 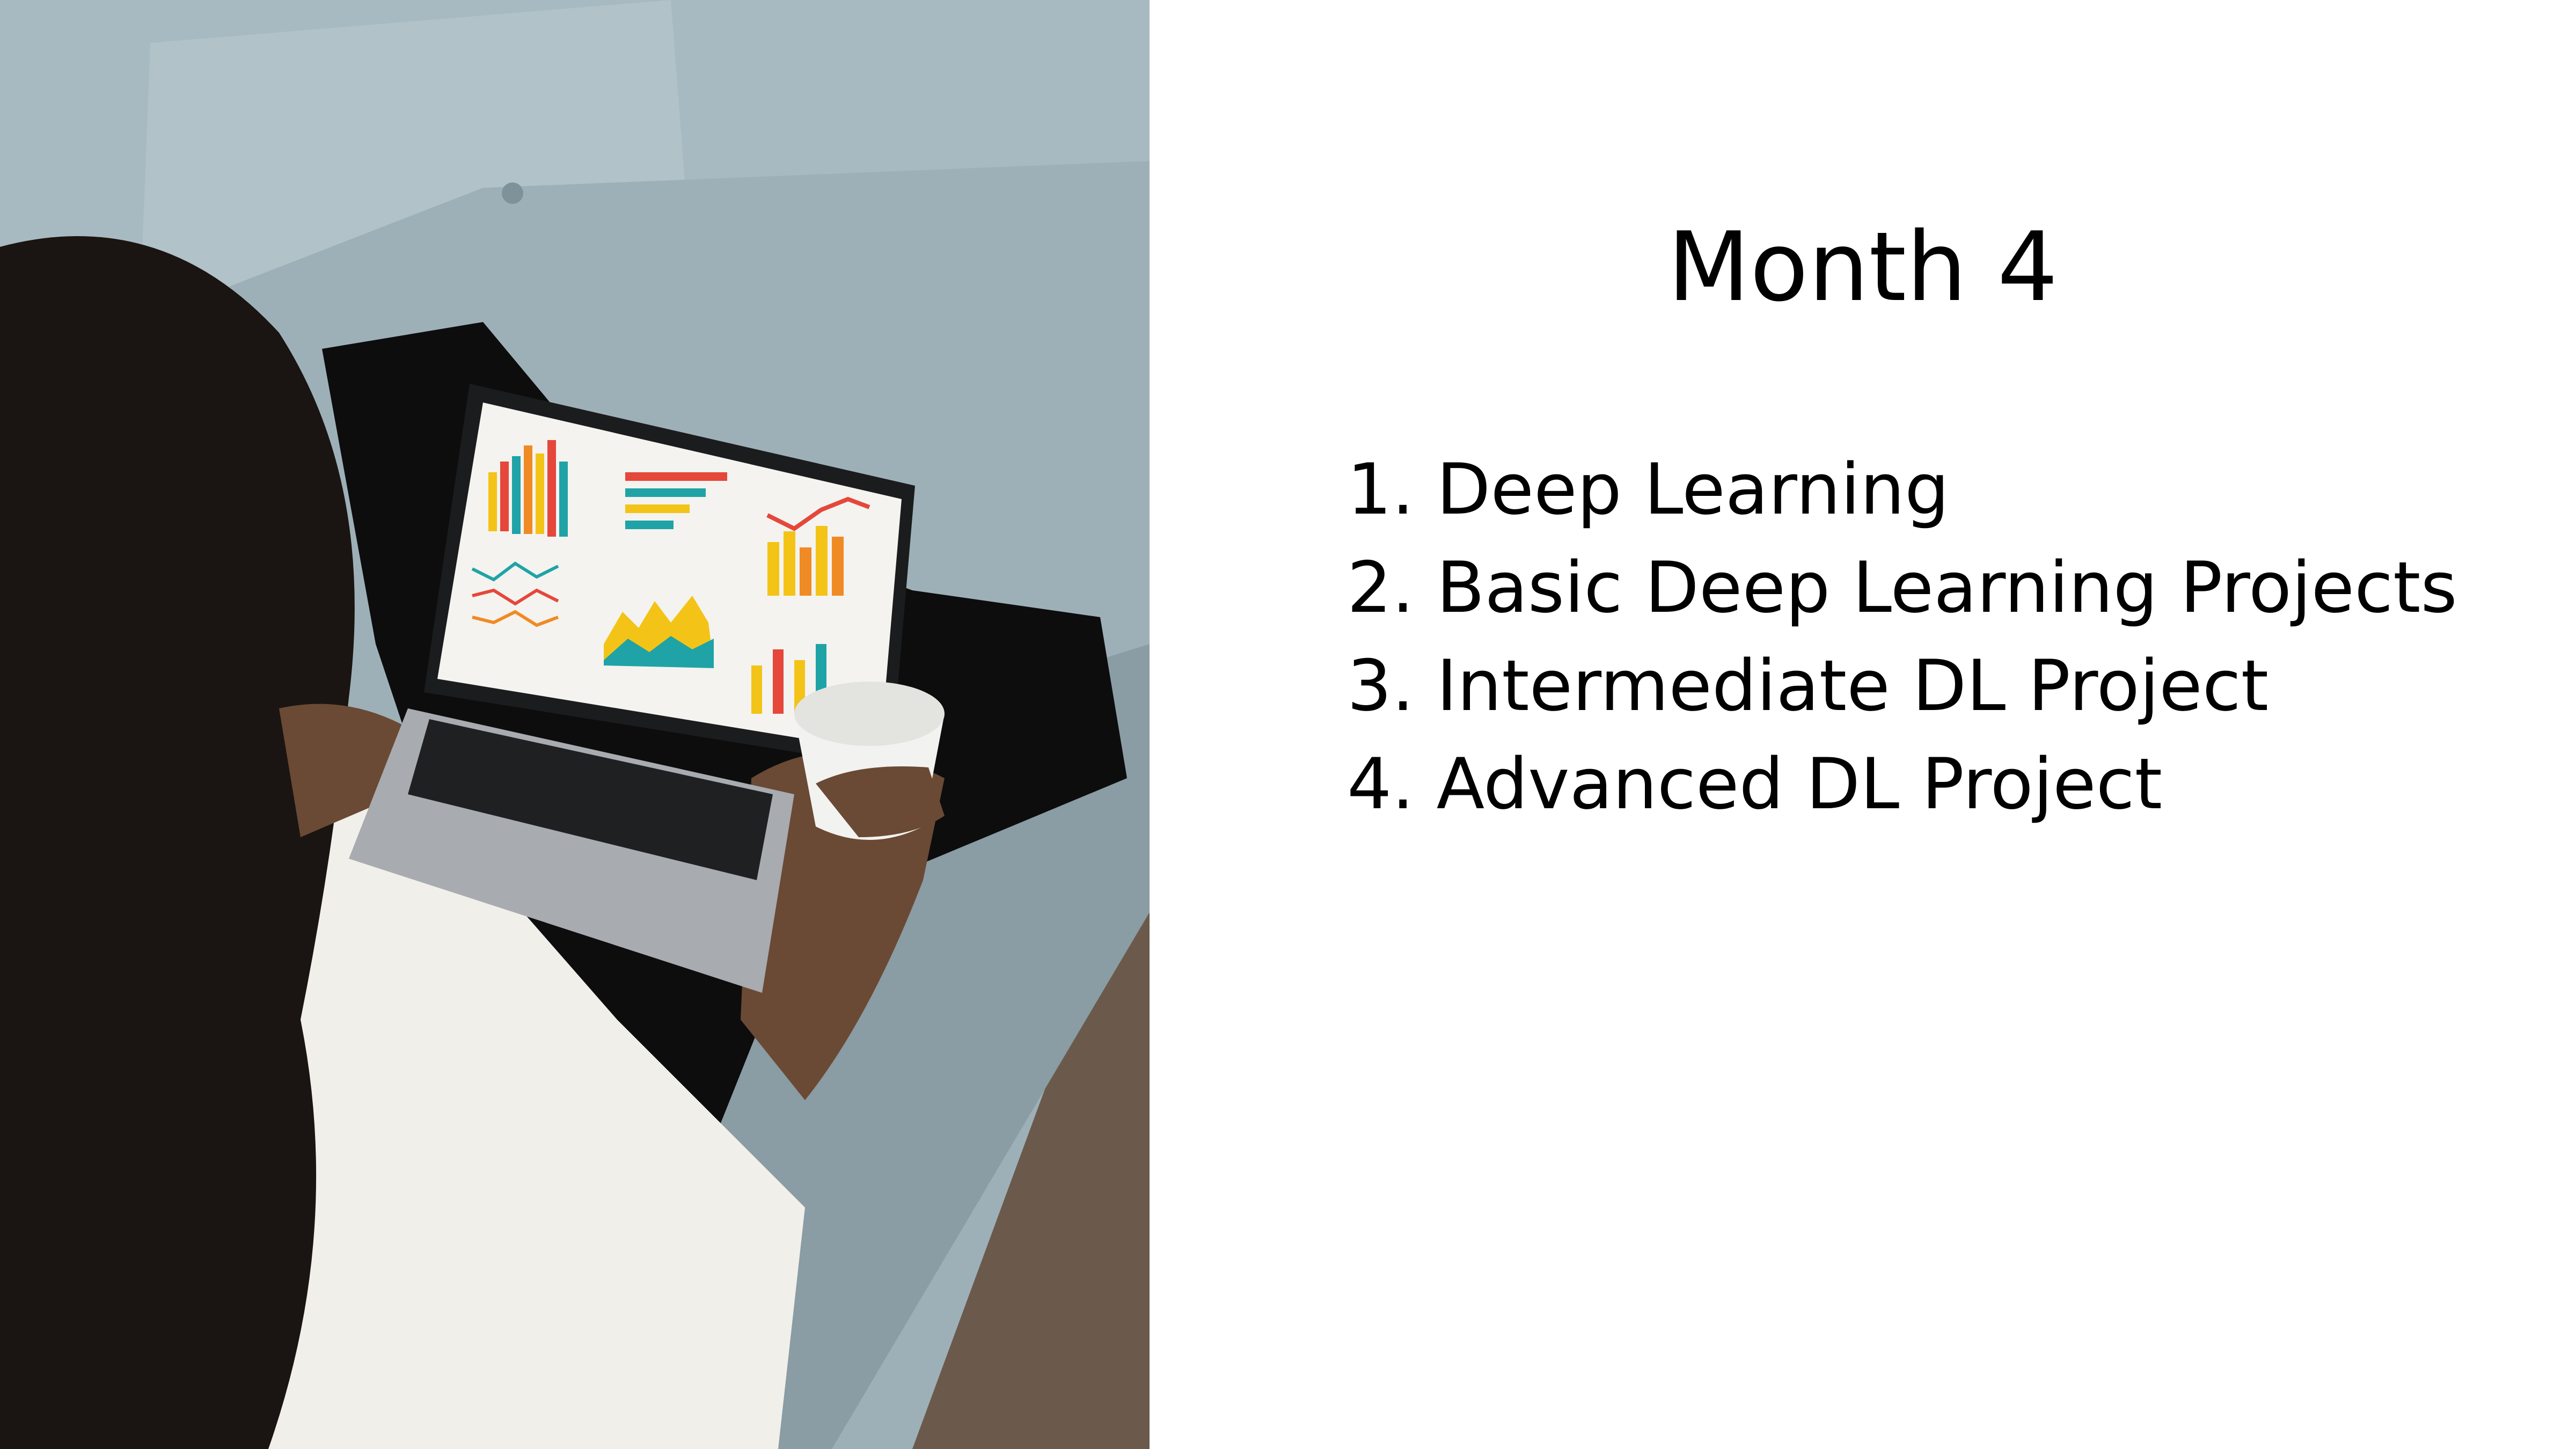 I want to click on slide-title: Month 4, so click(x=1862, y=267).